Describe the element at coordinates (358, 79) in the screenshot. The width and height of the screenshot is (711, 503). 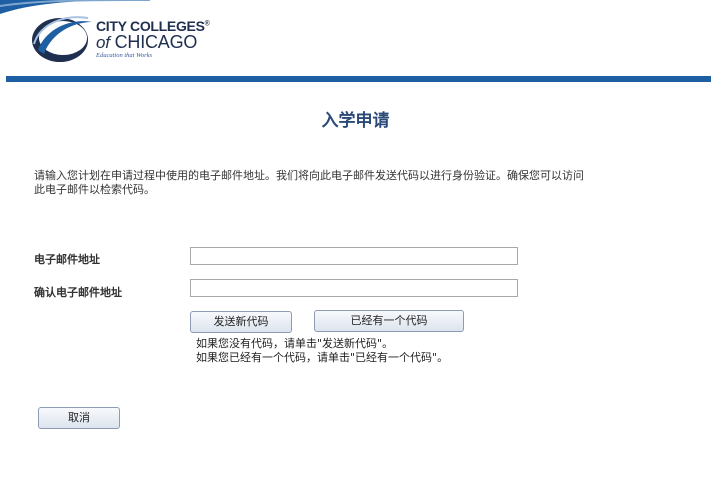
I see `header-divider-bar` at that location.